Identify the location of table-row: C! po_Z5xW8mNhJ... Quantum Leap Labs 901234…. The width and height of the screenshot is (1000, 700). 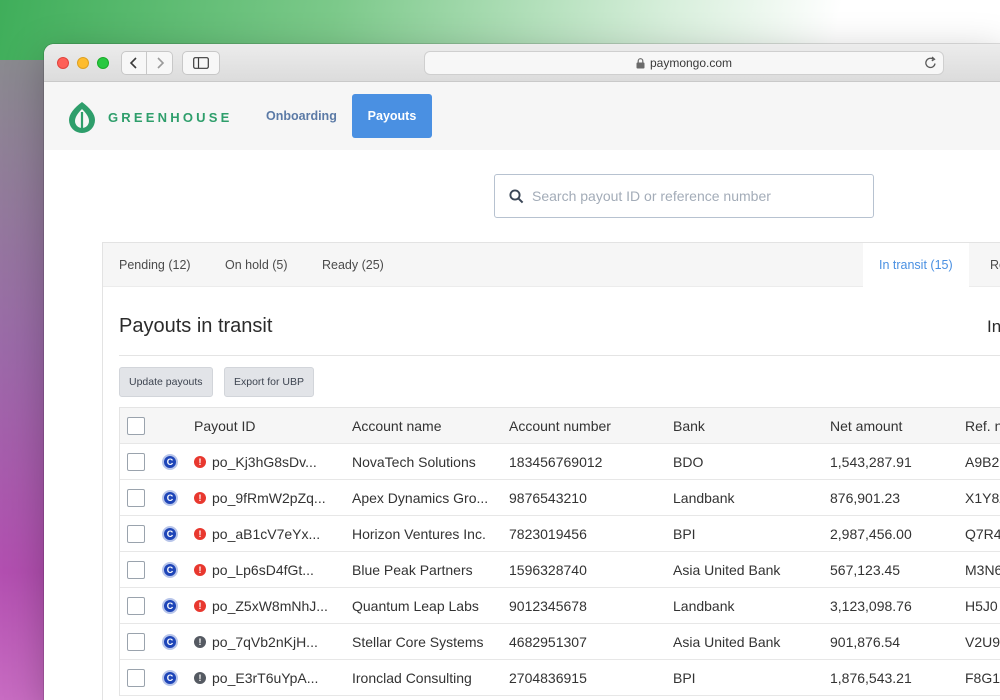
(560, 606).